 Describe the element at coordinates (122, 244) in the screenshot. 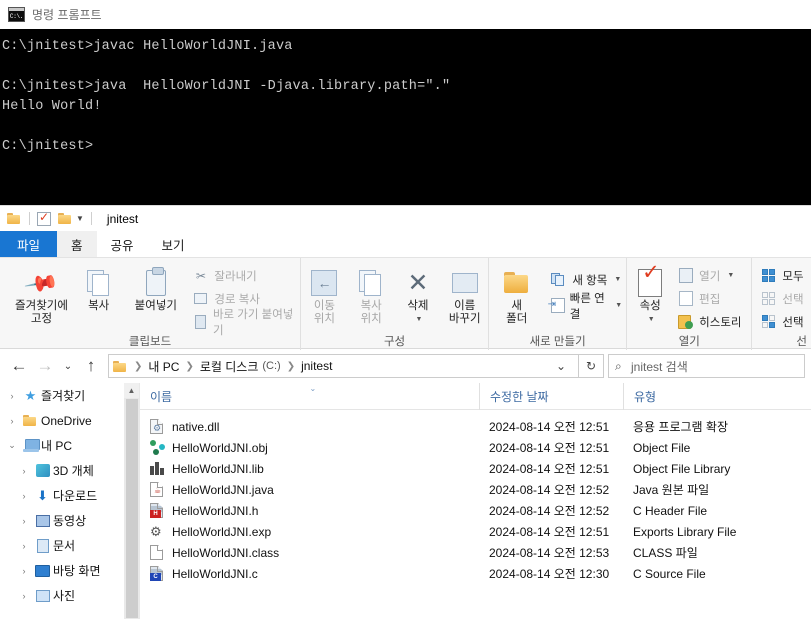

I see `tab-share: 공유` at that location.